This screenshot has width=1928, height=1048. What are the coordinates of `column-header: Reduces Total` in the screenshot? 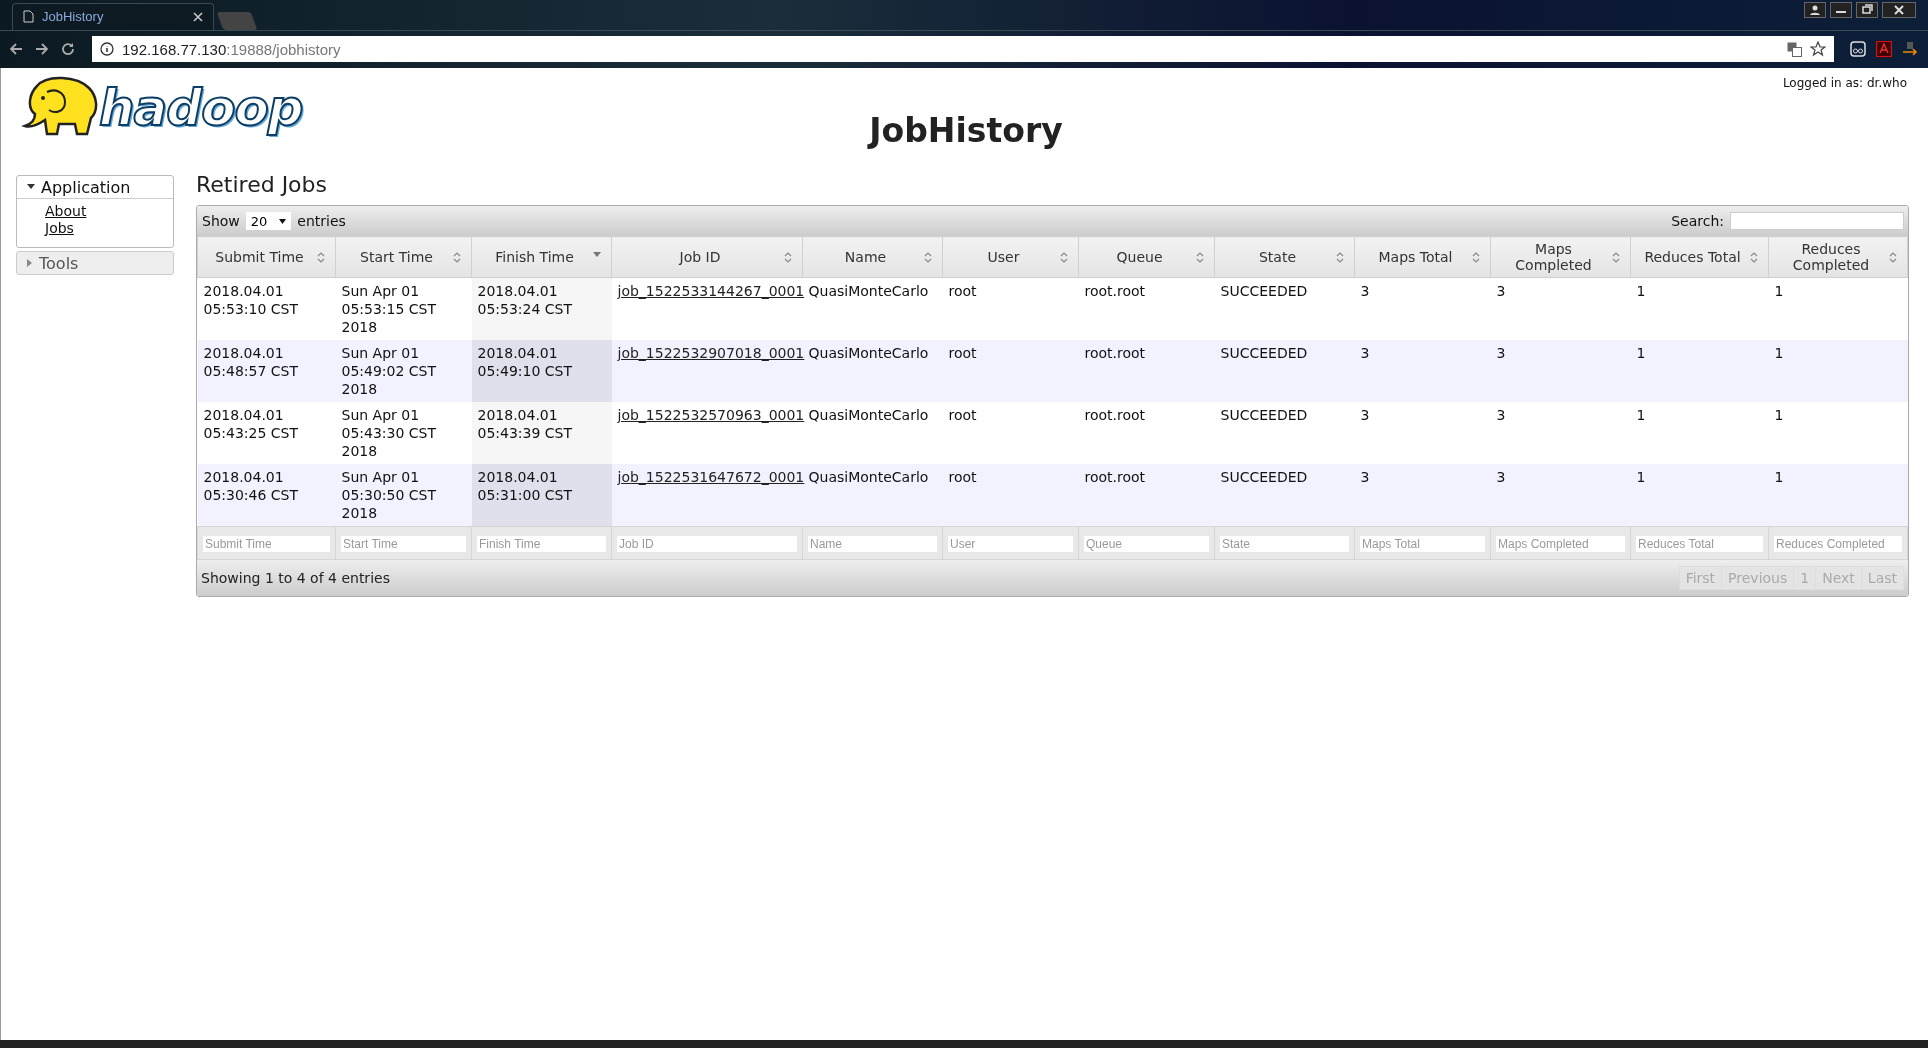 It's located at (1699, 257).